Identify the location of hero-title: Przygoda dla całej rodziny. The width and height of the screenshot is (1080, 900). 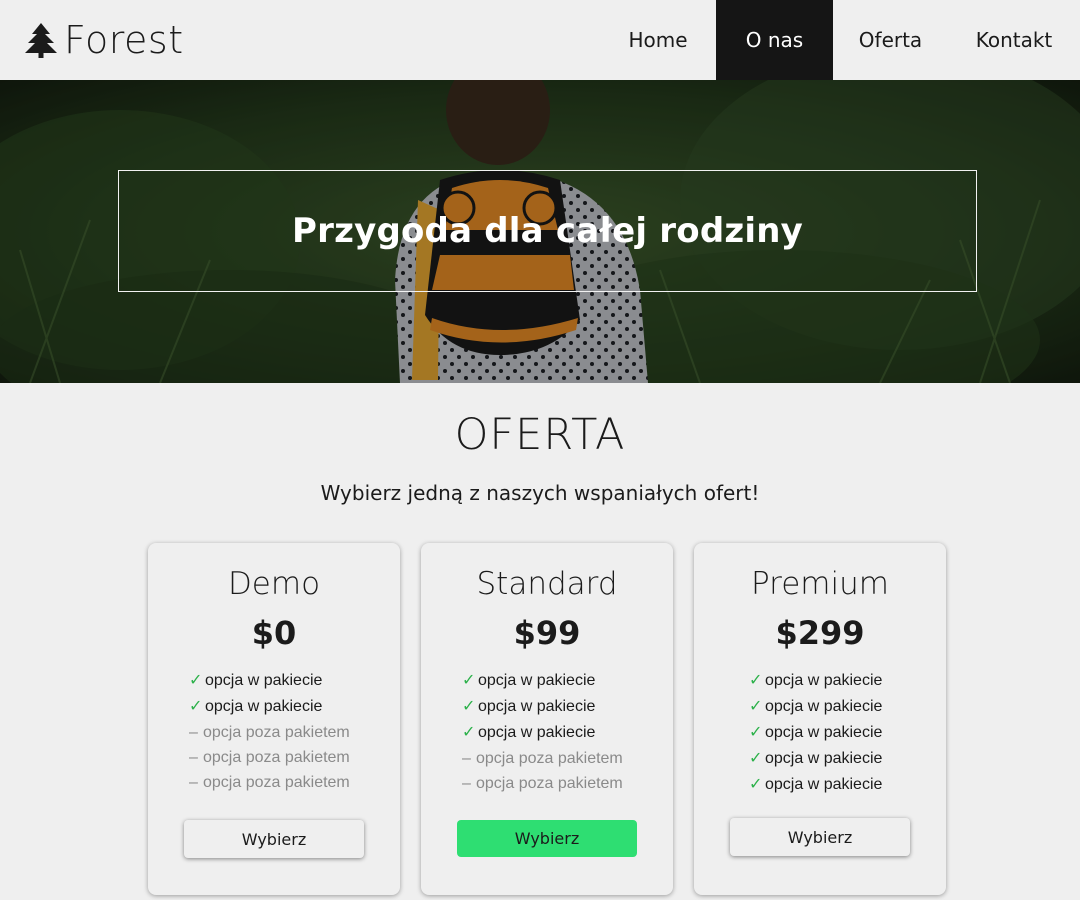
(547, 231).